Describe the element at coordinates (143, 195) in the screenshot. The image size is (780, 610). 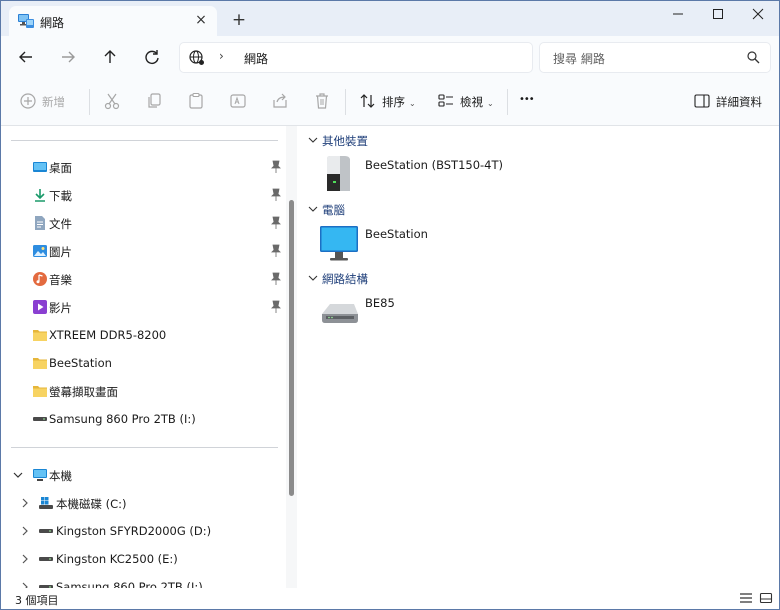
I see `sidebar-item-downloads: 下載` at that location.